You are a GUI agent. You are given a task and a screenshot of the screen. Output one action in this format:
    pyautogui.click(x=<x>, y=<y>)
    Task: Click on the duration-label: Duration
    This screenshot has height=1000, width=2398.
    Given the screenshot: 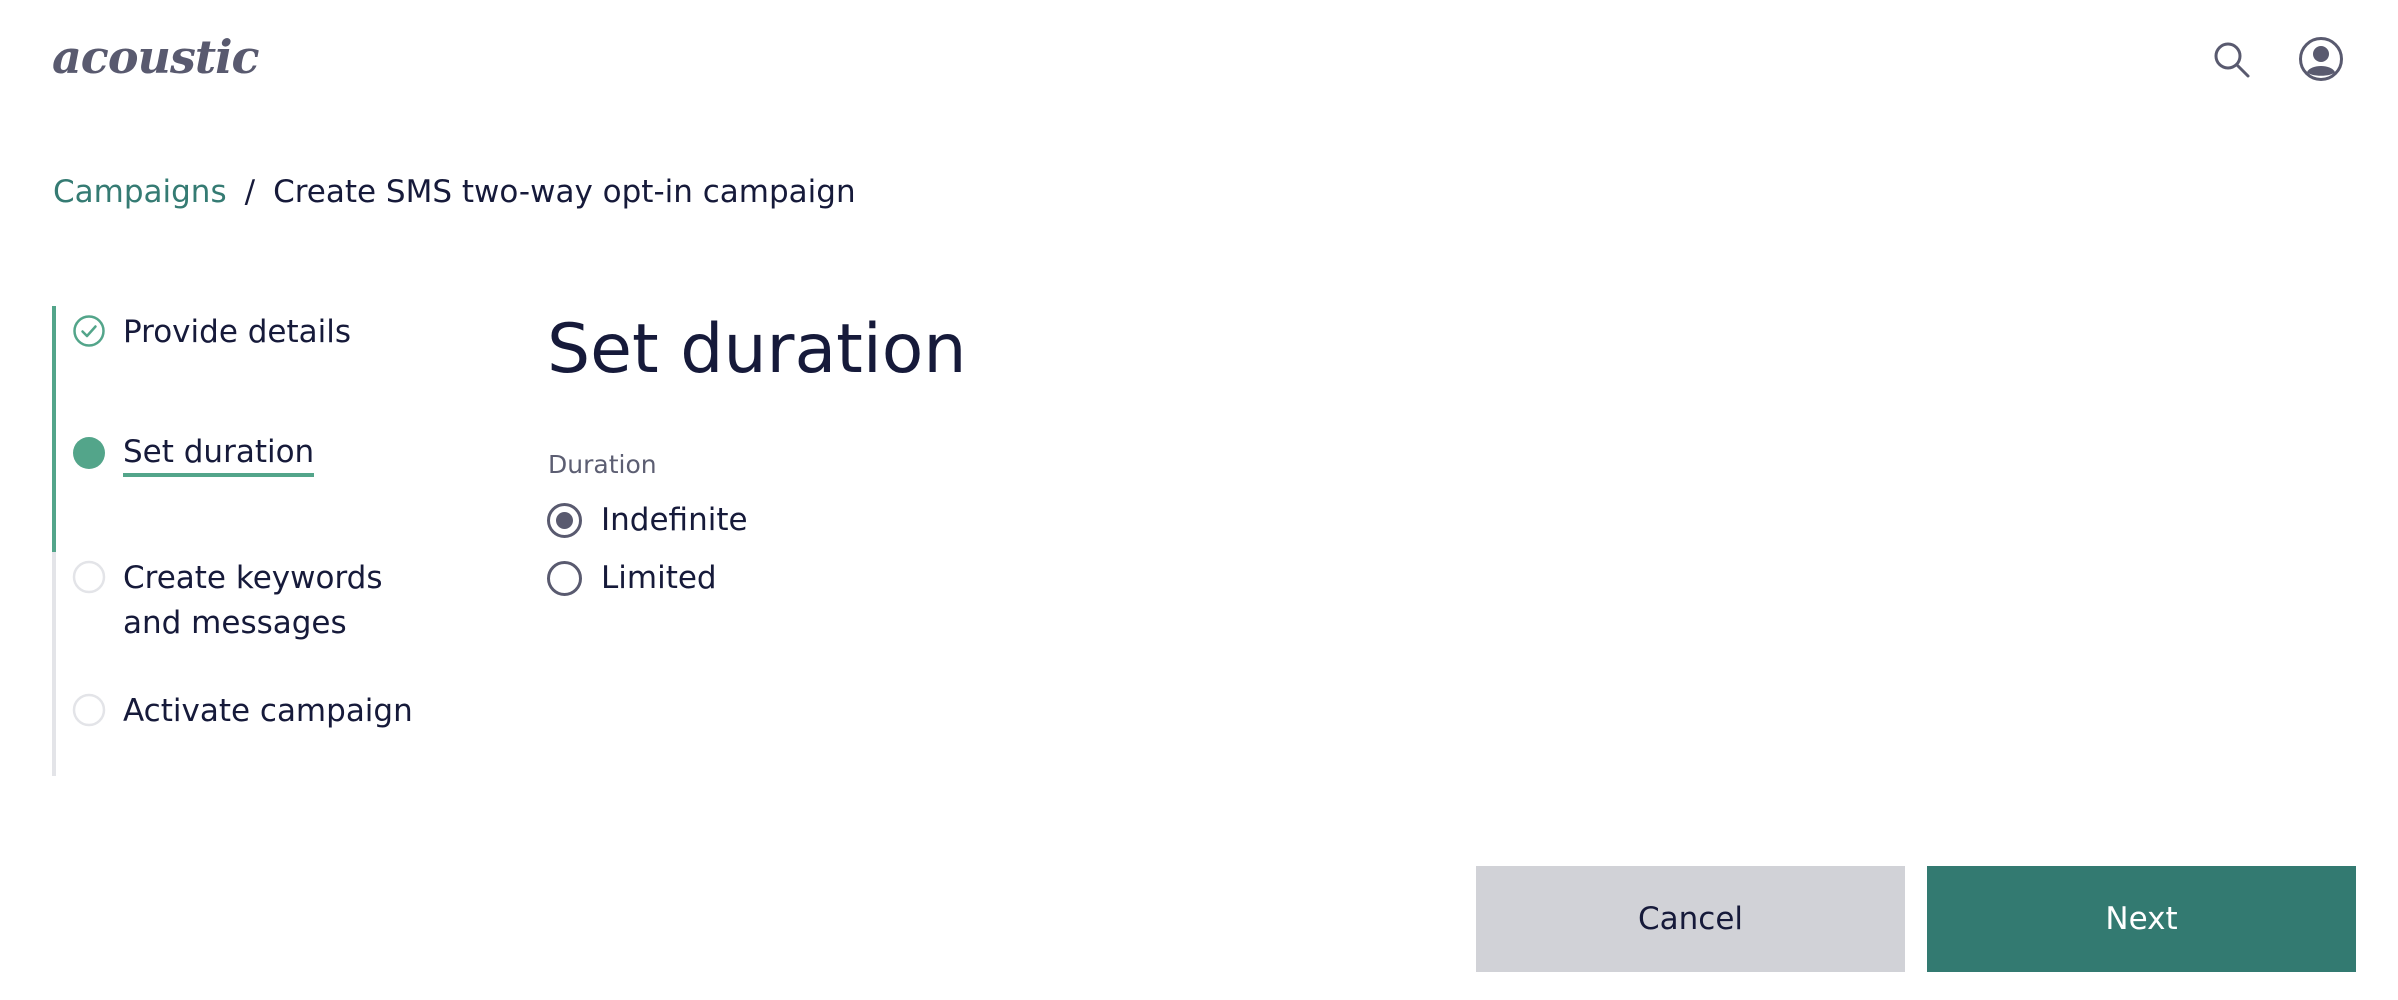 What is the action you would take?
    pyautogui.click(x=602, y=464)
    